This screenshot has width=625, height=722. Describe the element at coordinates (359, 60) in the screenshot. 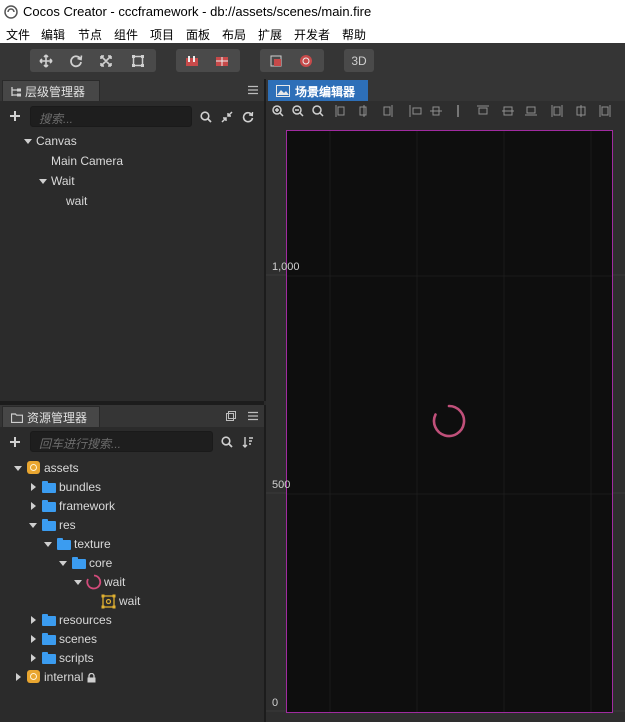

I see `mode-3d-button: 3D` at that location.